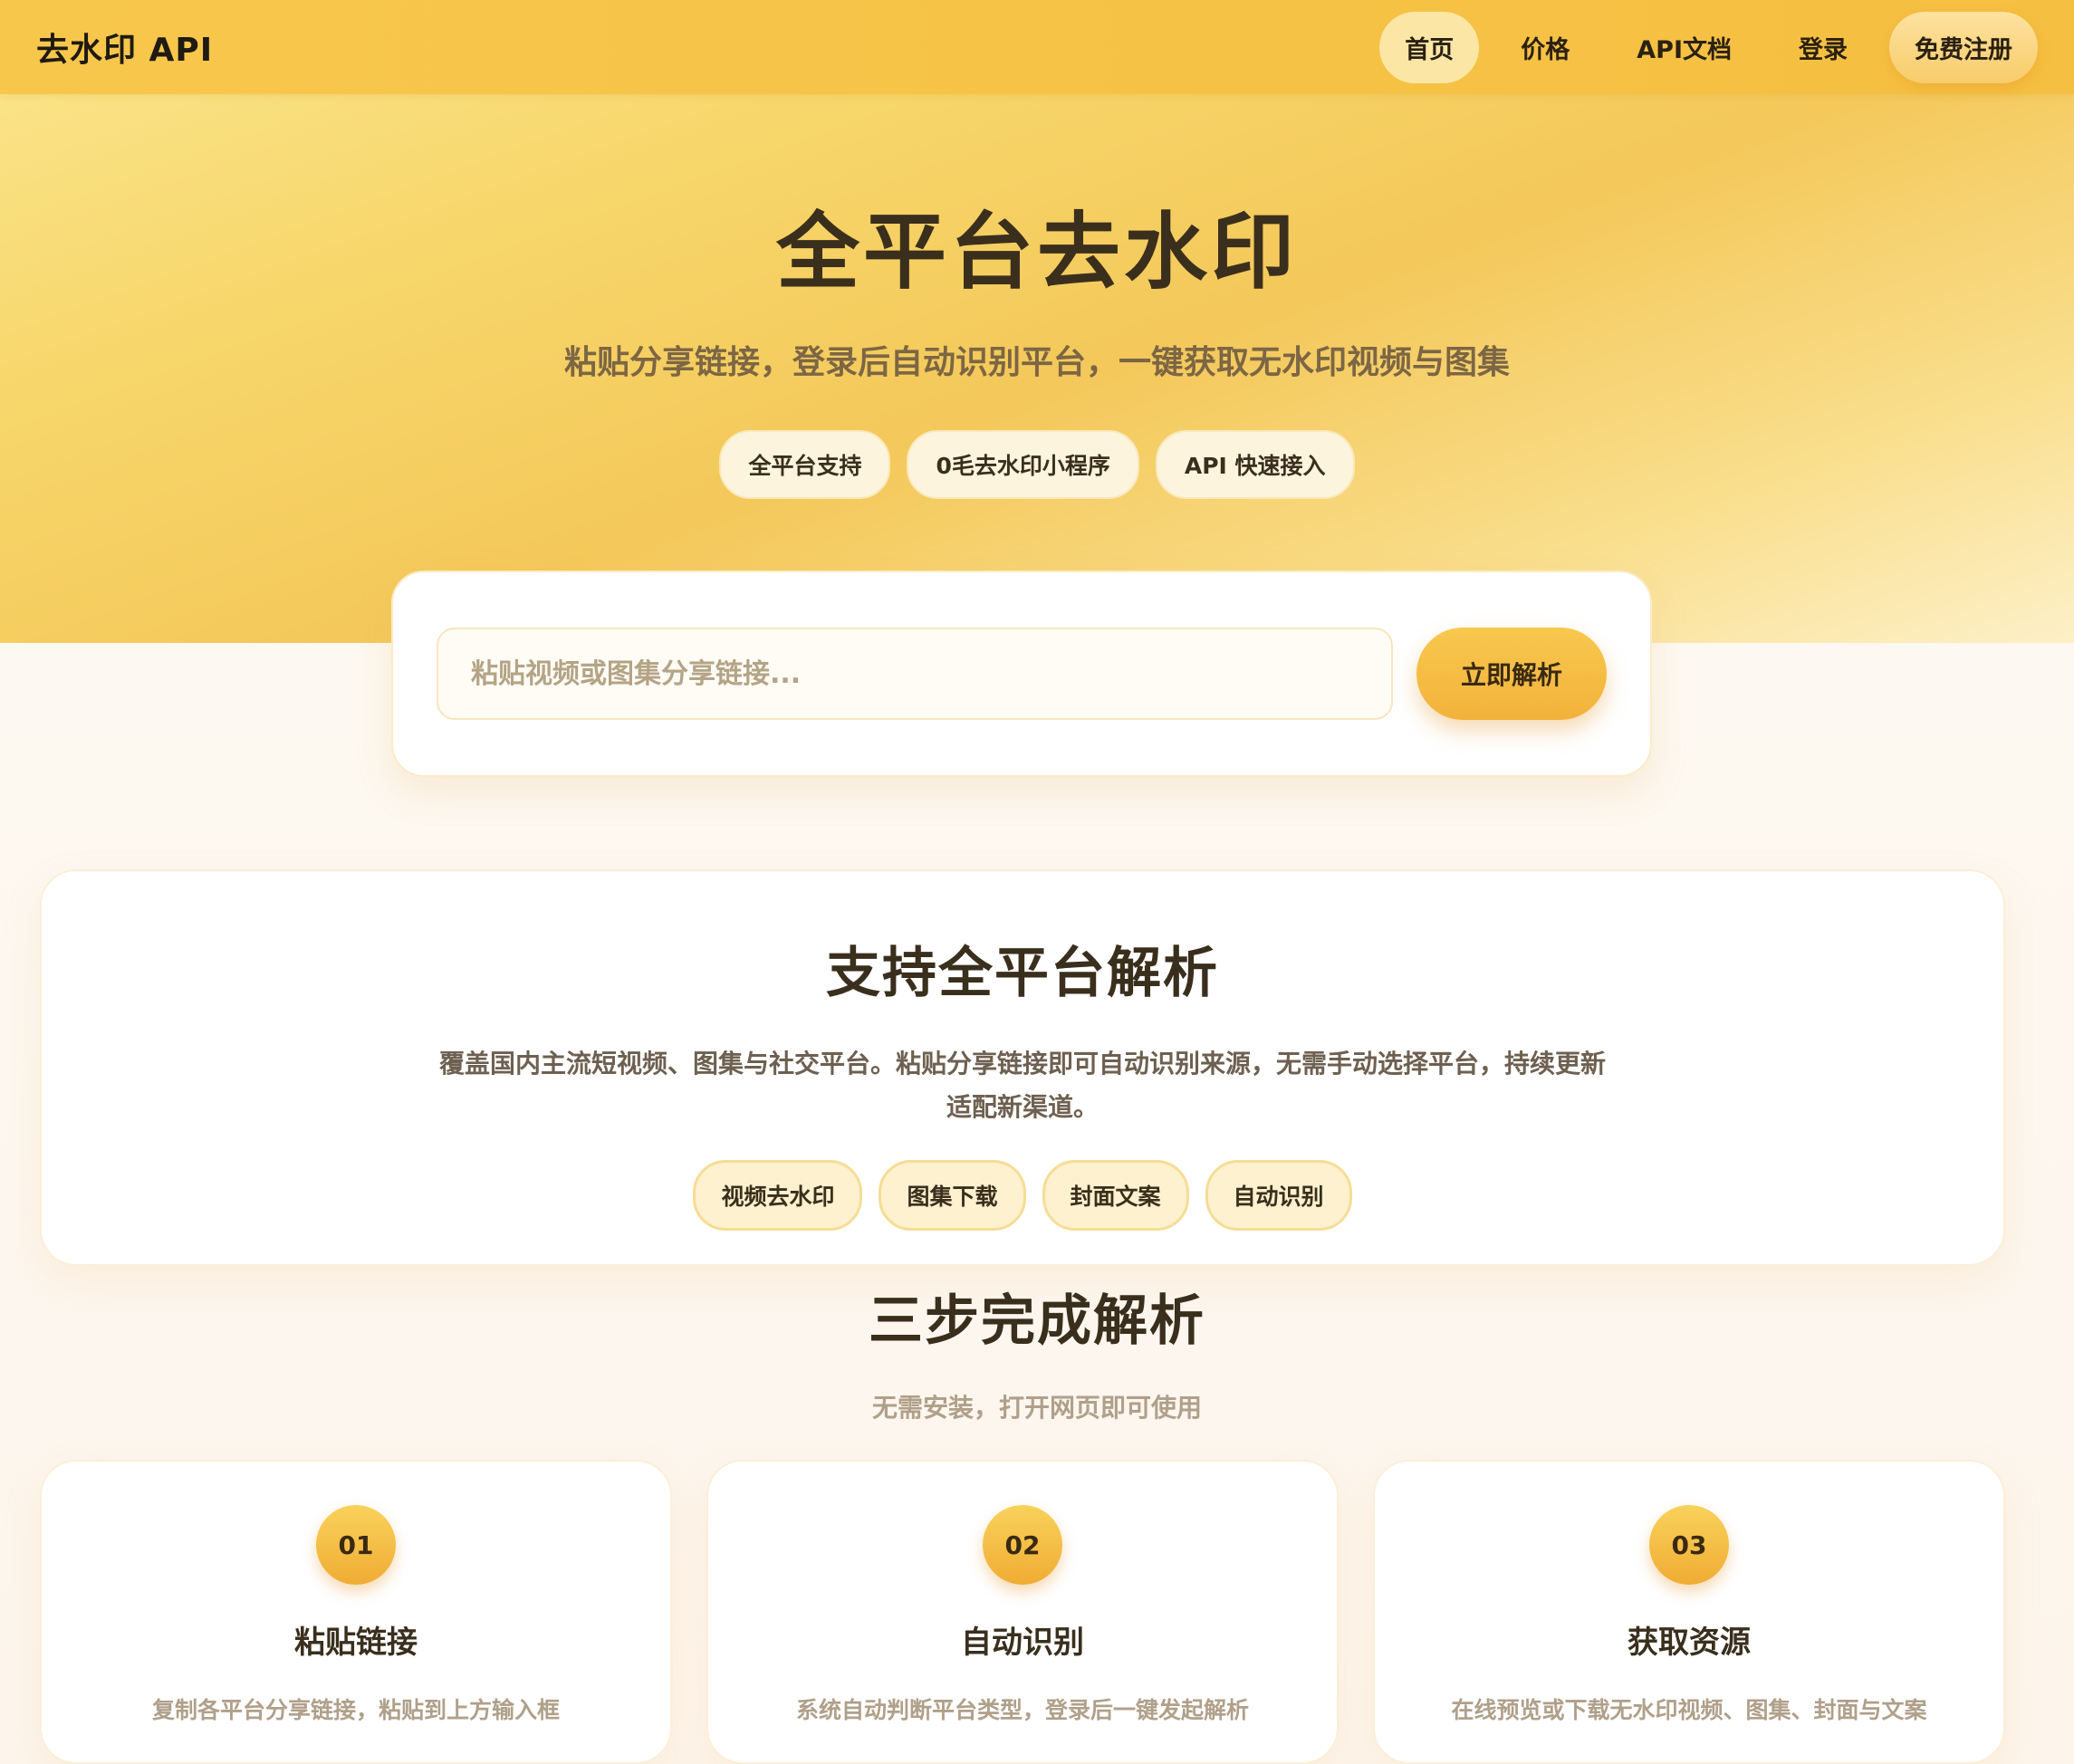 The height and width of the screenshot is (1764, 2074). I want to click on nav-link-pricing: 价格, so click(1545, 48).